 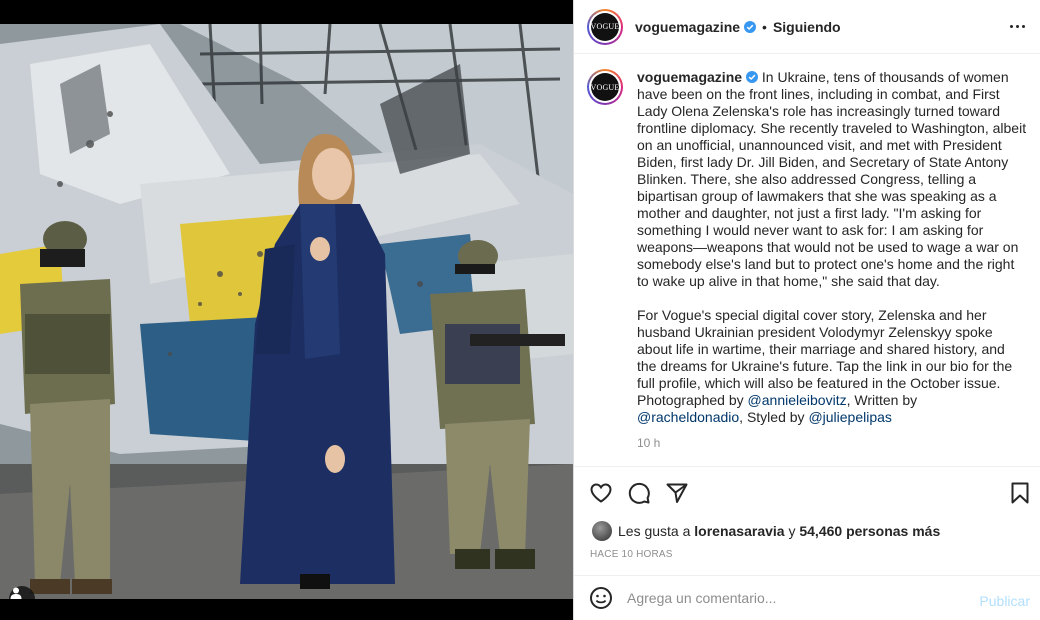 I want to click on comment-input, so click(x=792, y=598).